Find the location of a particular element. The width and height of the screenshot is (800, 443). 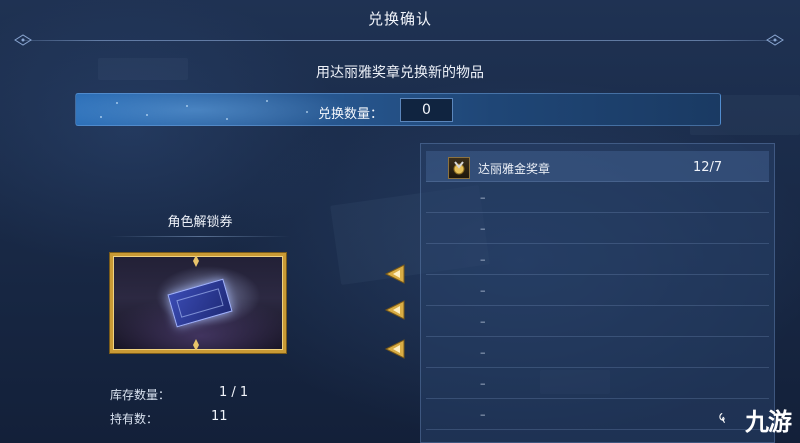

medal-count: 12/7 is located at coordinates (708, 167).